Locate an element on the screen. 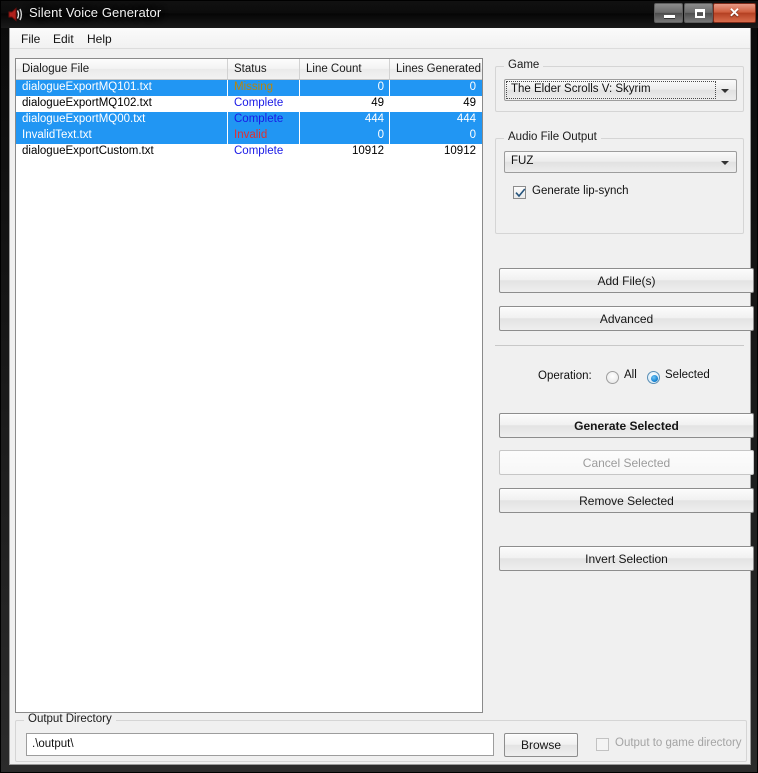 This screenshot has width=758, height=773. advanced-button: Advanced is located at coordinates (626, 318).